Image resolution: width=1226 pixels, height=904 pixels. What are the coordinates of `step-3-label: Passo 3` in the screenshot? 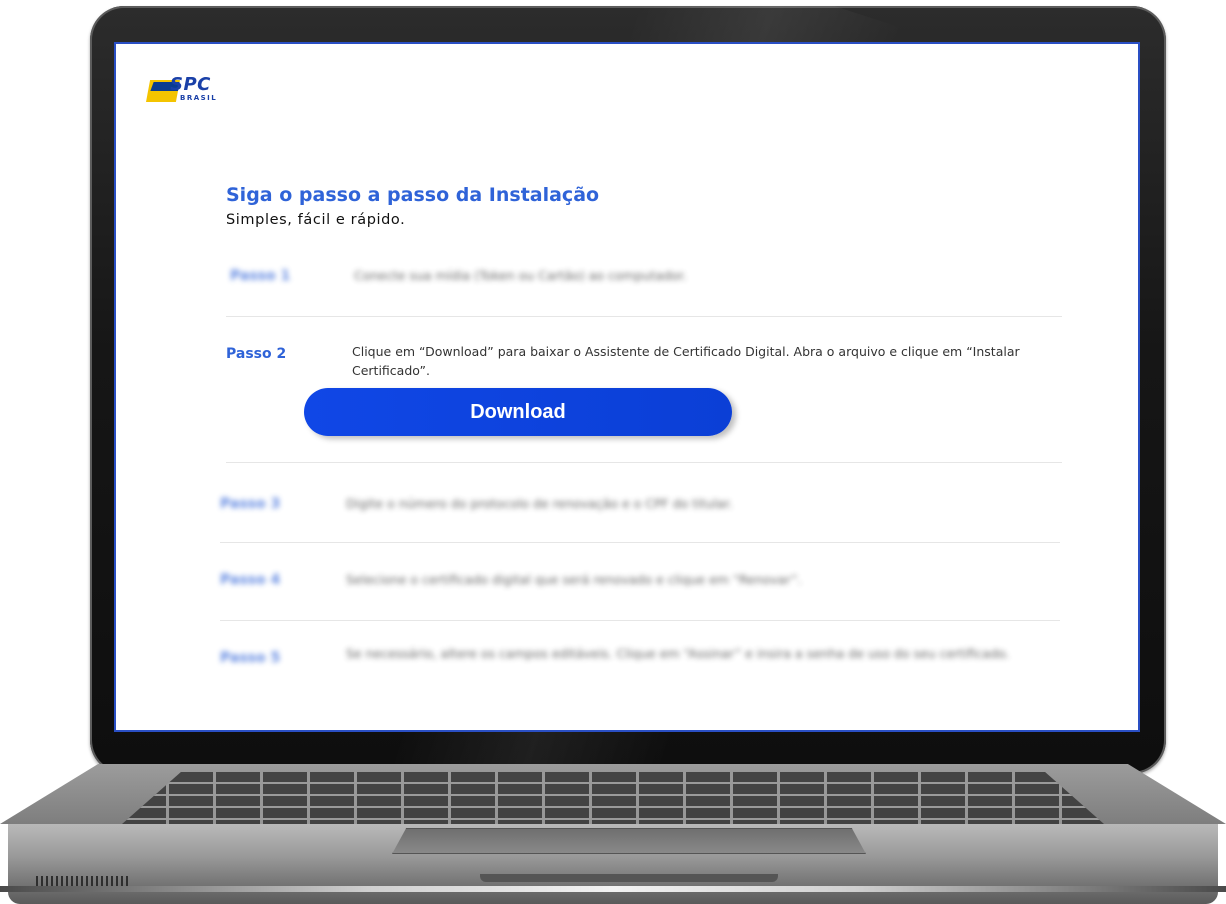 It's located at (250, 504).